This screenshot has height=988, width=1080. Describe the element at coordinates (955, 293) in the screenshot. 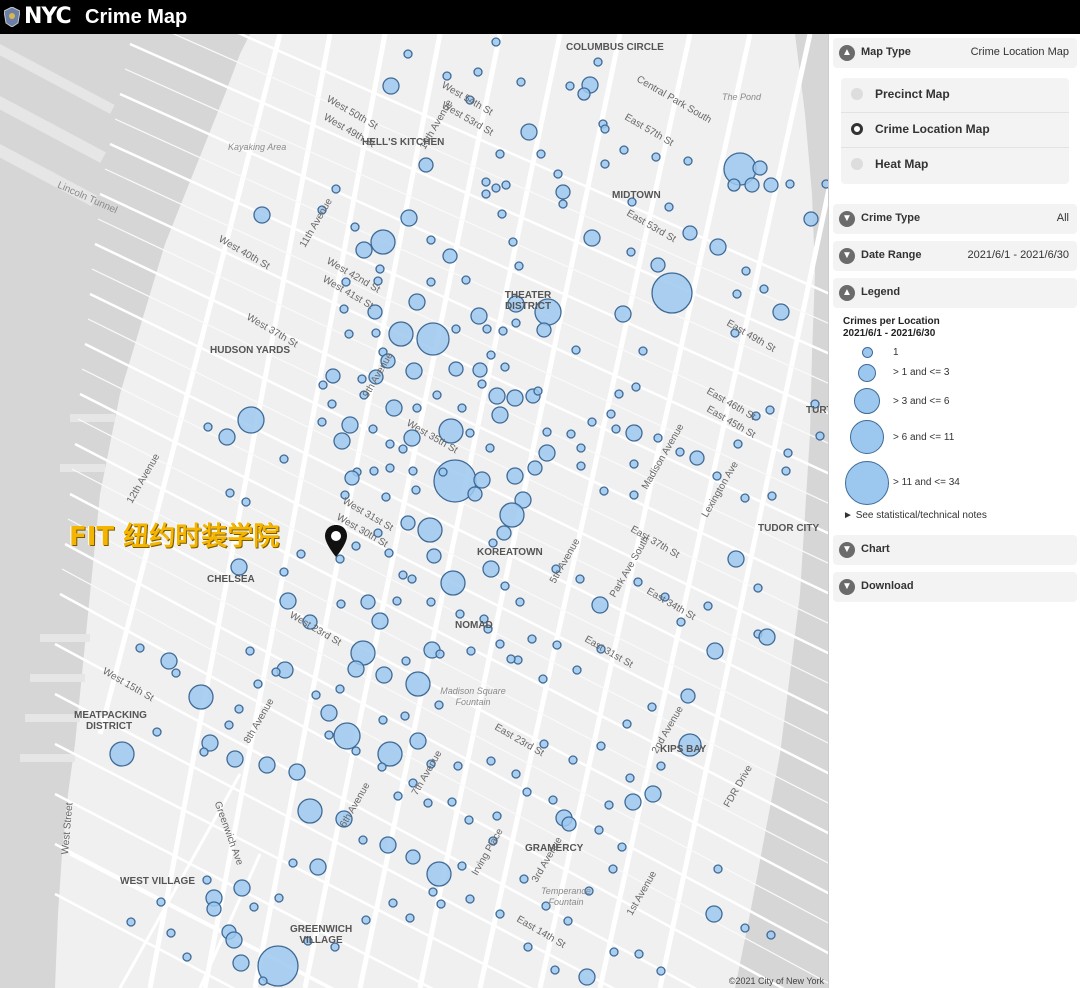

I see `legend-header: ▲ Legend` at that location.